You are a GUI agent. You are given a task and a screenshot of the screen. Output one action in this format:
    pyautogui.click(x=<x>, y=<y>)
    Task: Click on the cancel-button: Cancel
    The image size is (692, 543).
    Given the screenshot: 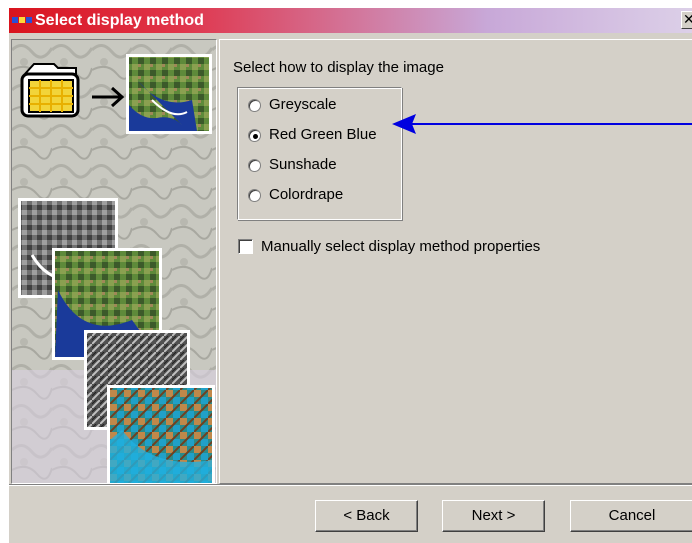 What is the action you would take?
    pyautogui.click(x=631, y=516)
    